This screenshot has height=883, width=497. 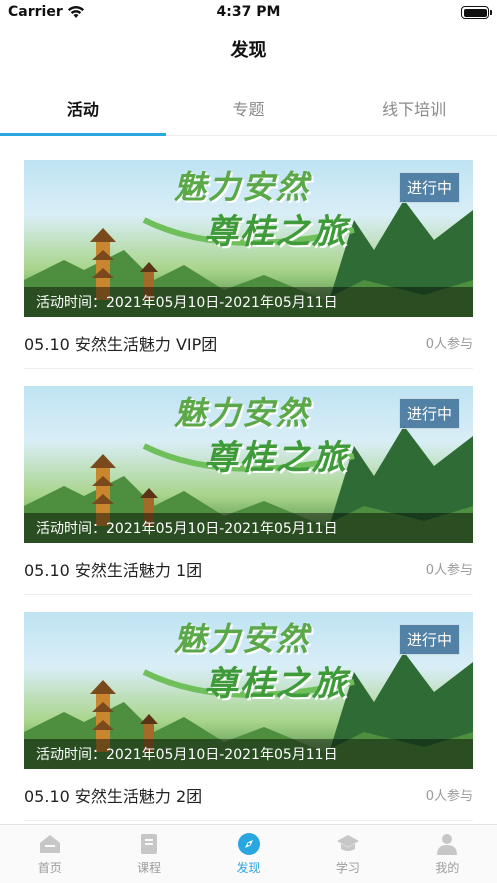 What do you see at coordinates (476, 12) in the screenshot?
I see `battery-icon` at bounding box center [476, 12].